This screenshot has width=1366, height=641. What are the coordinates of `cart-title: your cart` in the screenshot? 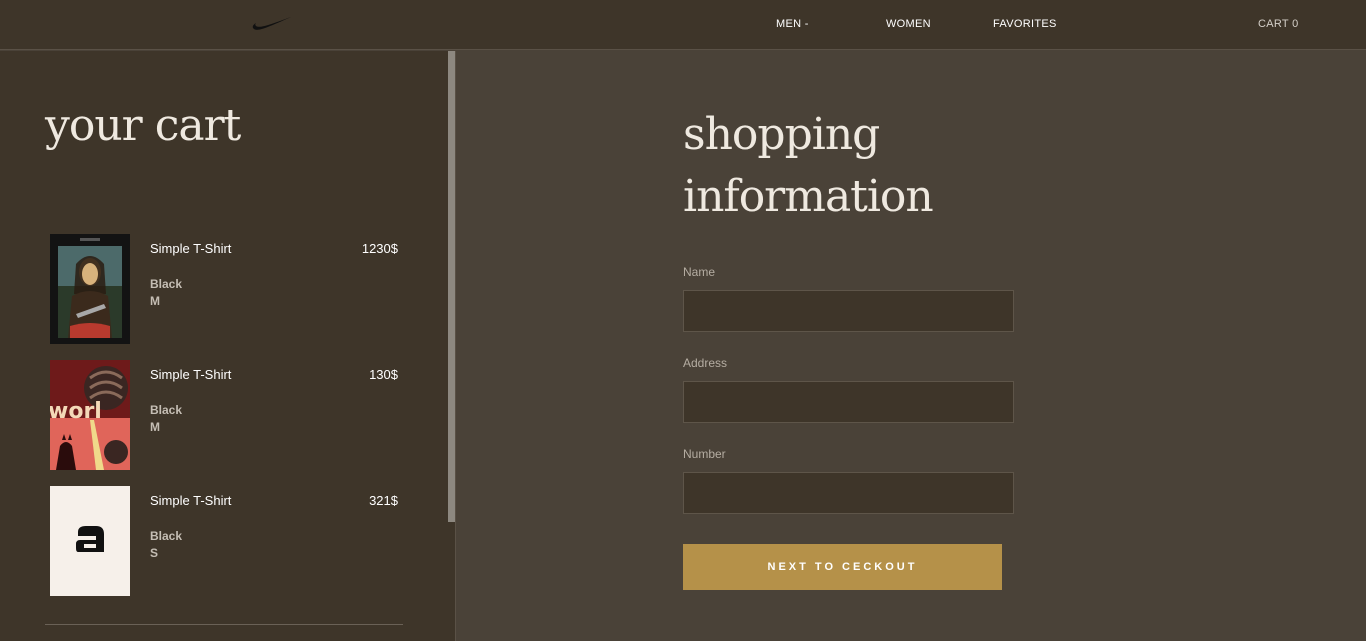 It's located at (143, 125).